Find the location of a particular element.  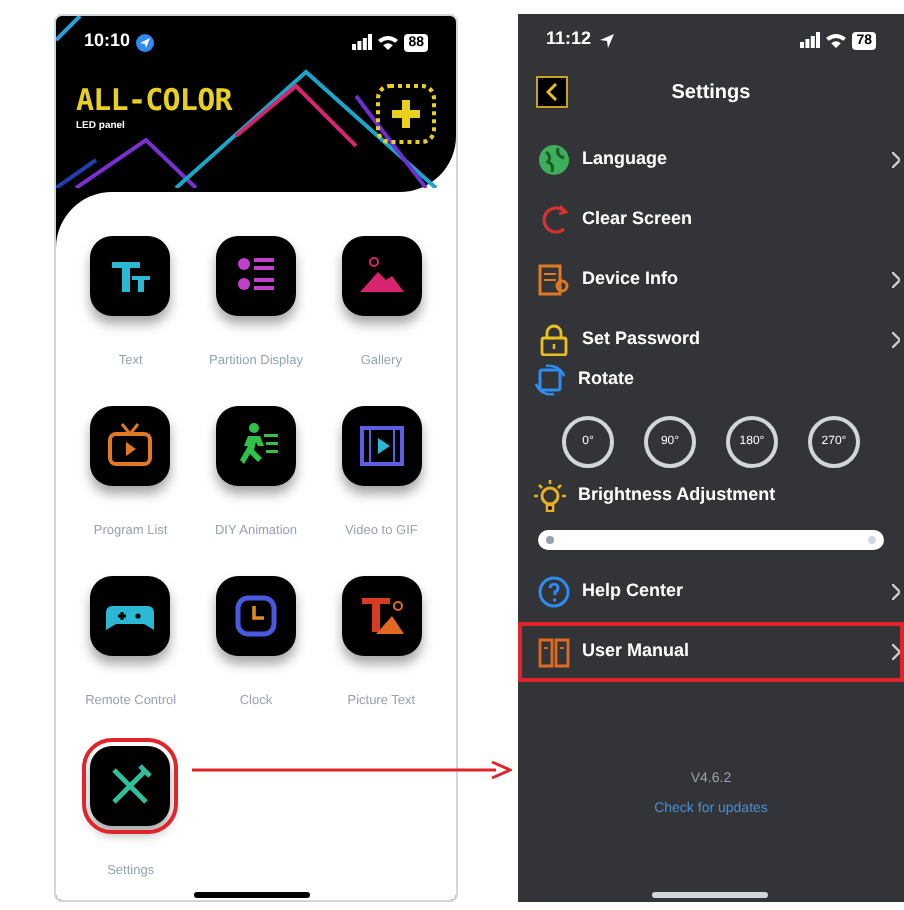

setting-label: User Manual is located at coordinates (636, 651).